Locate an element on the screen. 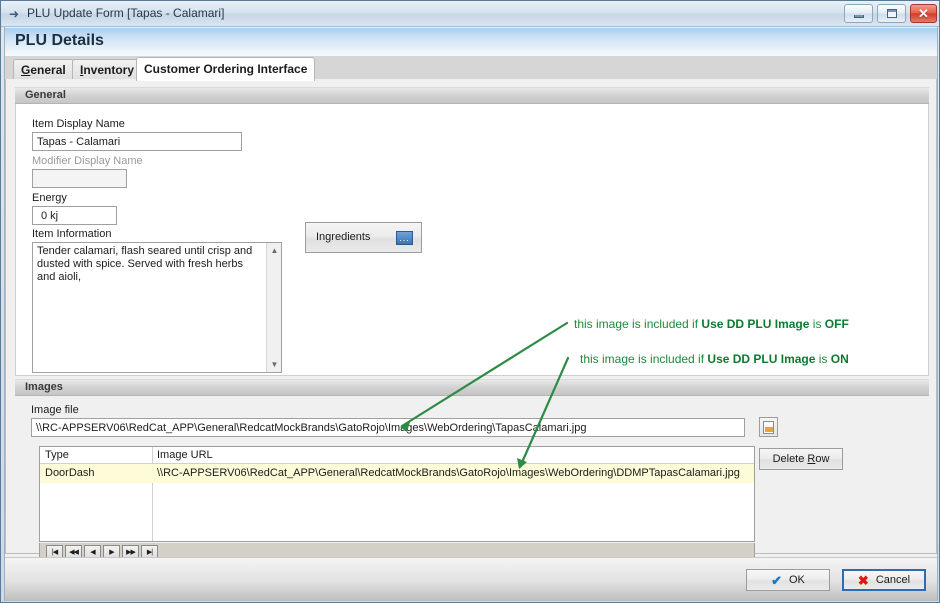 The height and width of the screenshot is (603, 940). minimize-button is located at coordinates (858, 13).